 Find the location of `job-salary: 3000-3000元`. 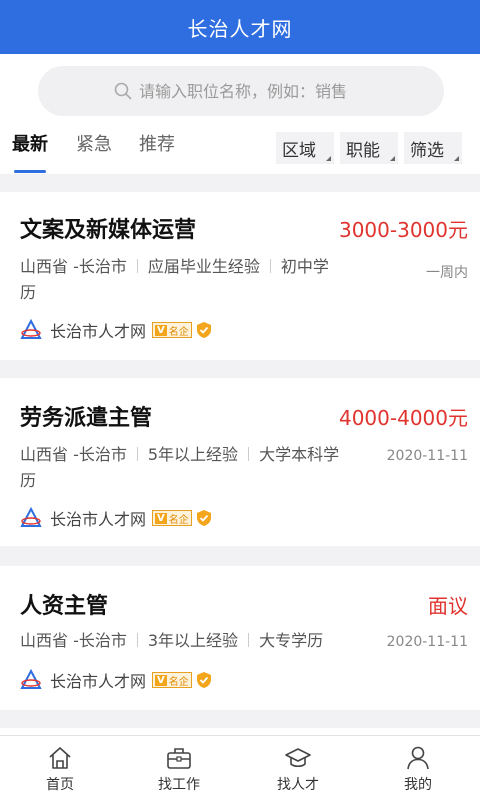

job-salary: 3000-3000元 is located at coordinates (403, 230).